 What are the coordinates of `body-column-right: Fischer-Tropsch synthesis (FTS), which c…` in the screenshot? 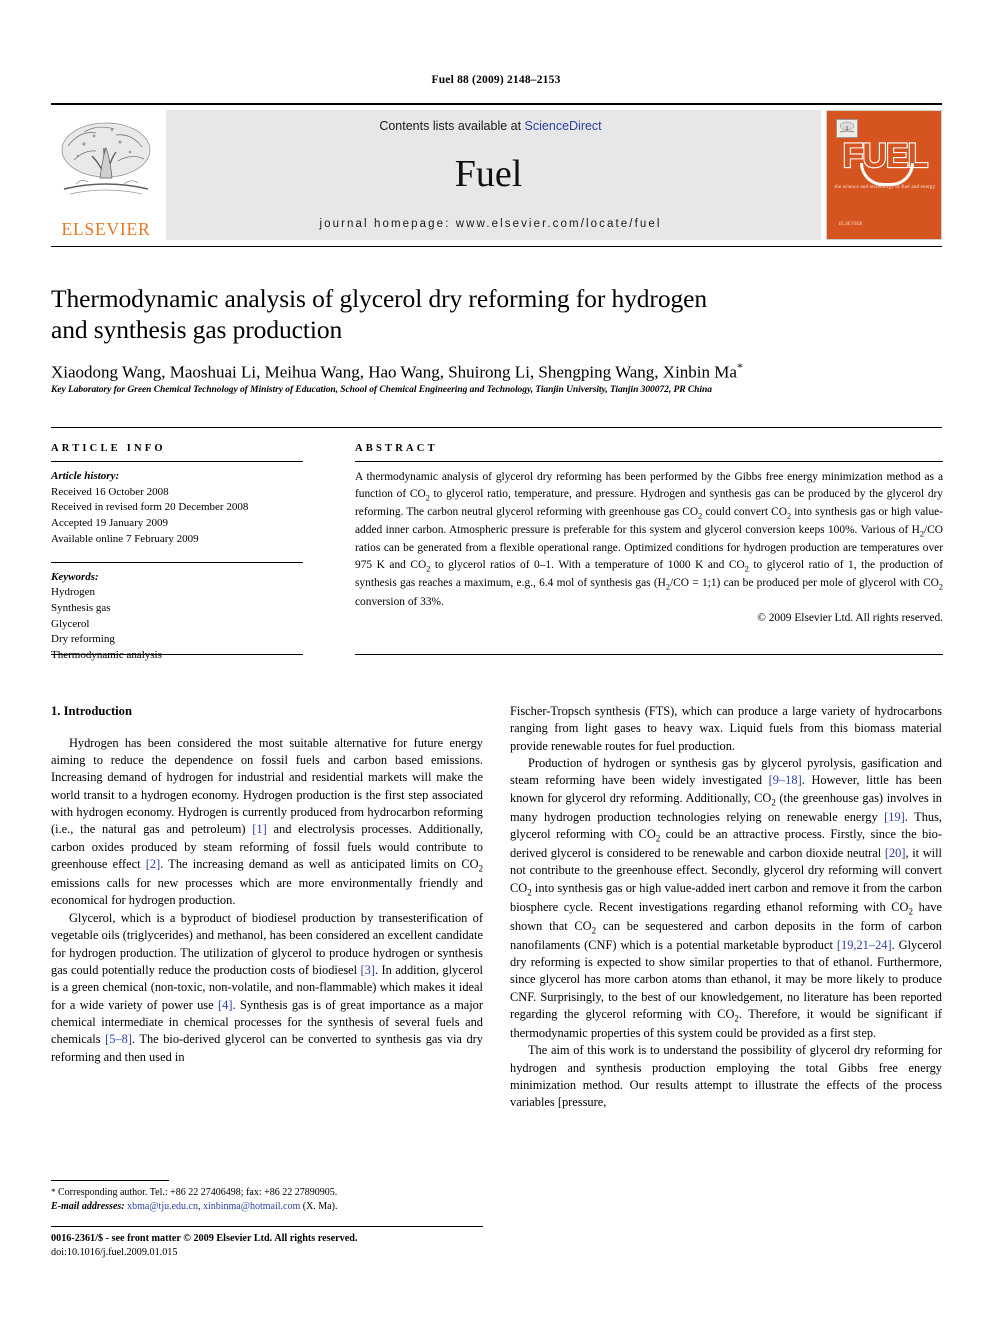 It's located at (726, 907).